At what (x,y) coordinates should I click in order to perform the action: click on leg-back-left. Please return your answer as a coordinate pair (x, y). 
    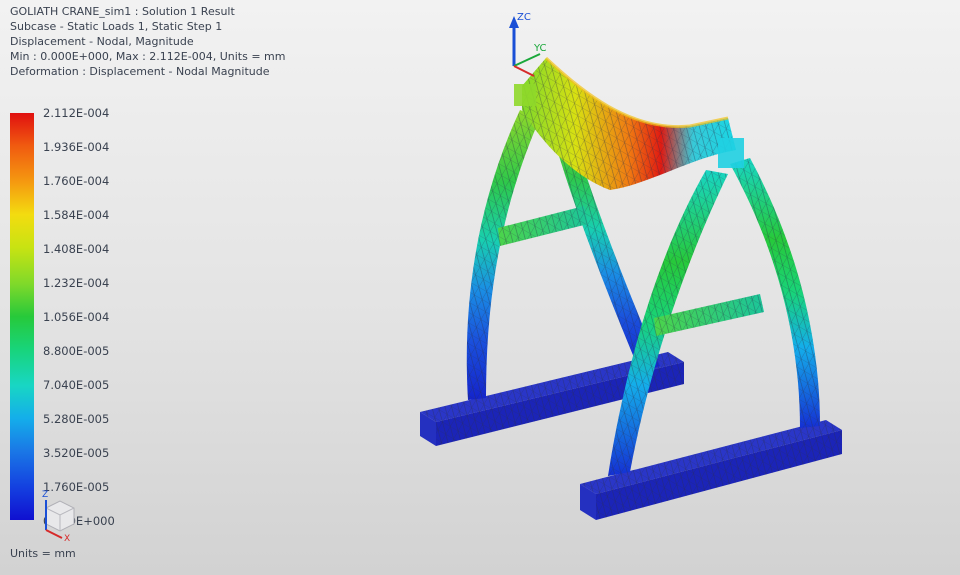
    Looking at the image, I should click on (503, 255).